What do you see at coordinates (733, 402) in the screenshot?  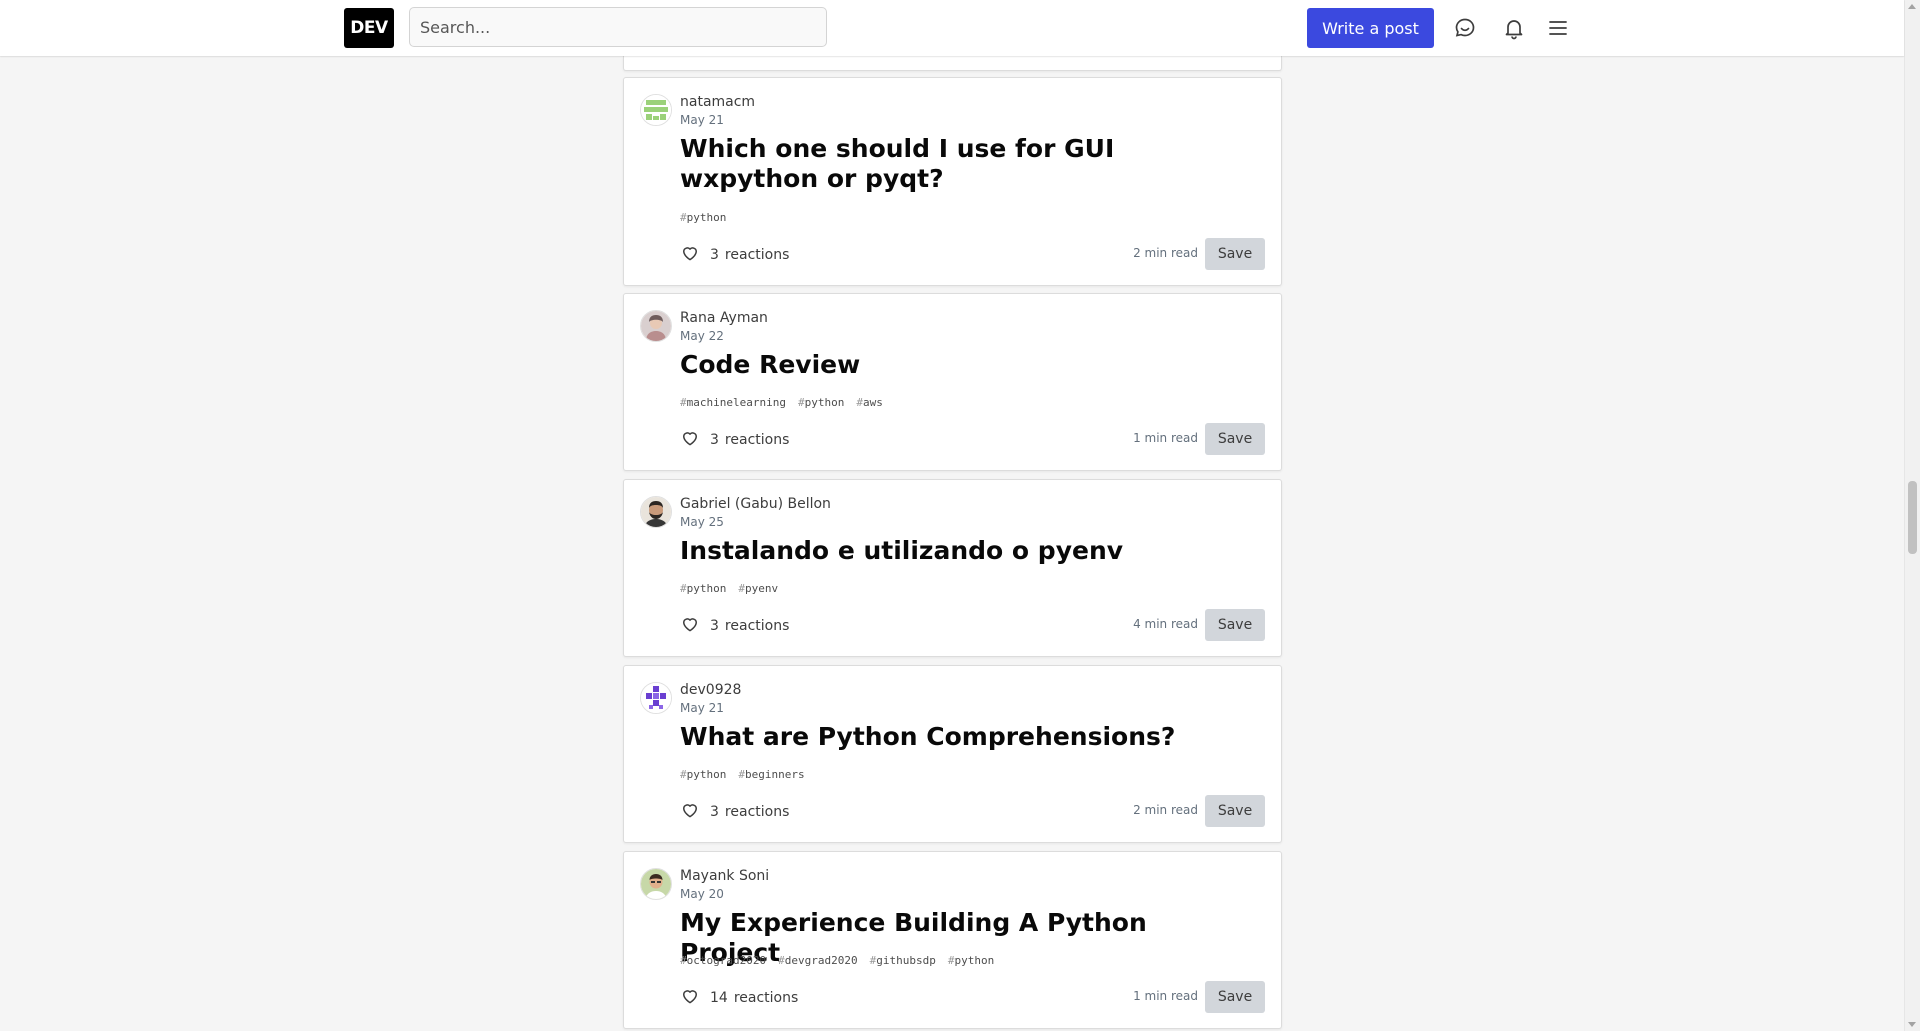 I see `tag: #machinelearning` at bounding box center [733, 402].